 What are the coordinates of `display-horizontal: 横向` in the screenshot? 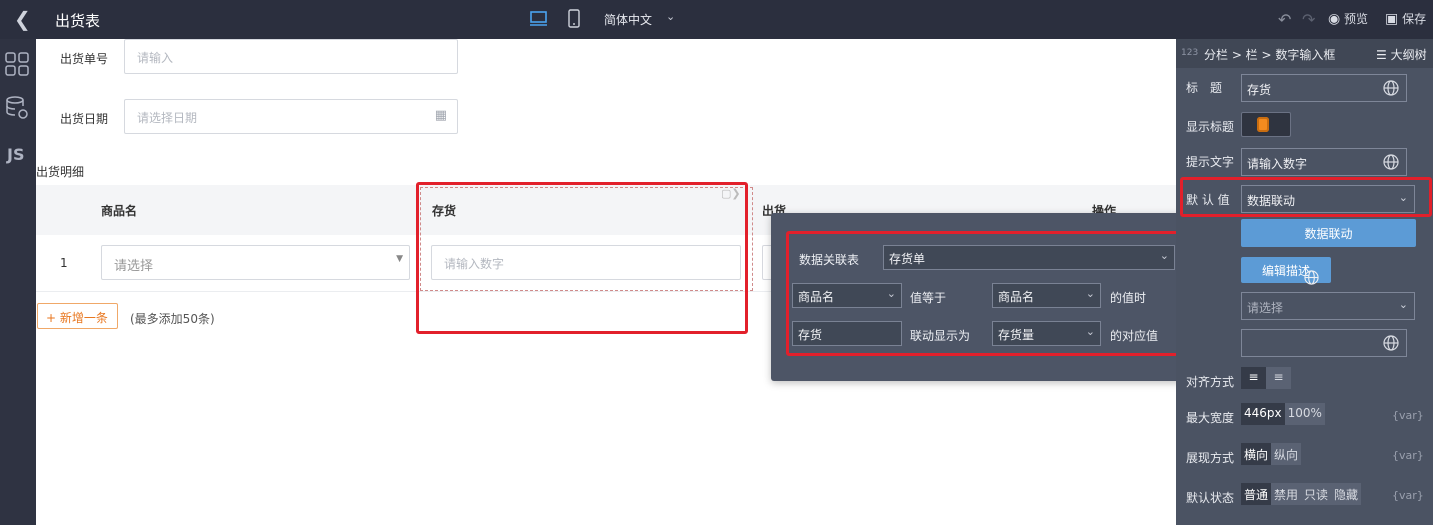 It's located at (1256, 454).